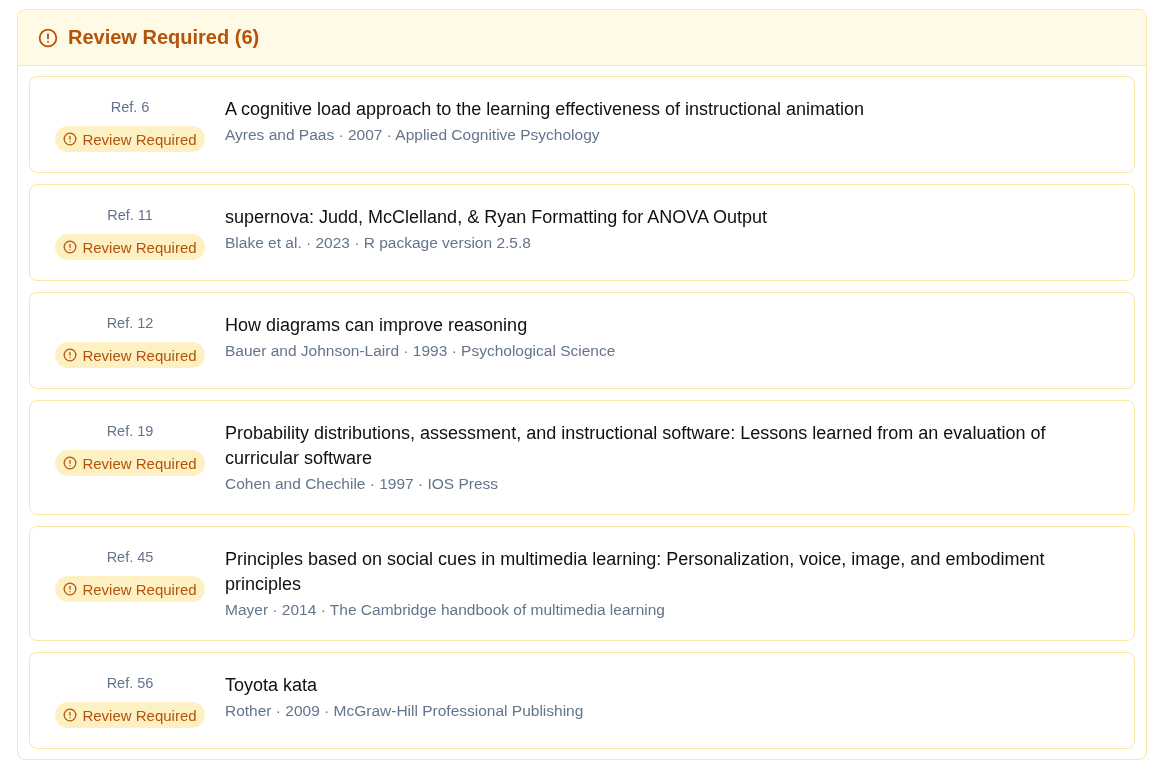 The image size is (1172, 776). I want to click on reference-title: How diagrams can improve reasoning, so click(377, 325).